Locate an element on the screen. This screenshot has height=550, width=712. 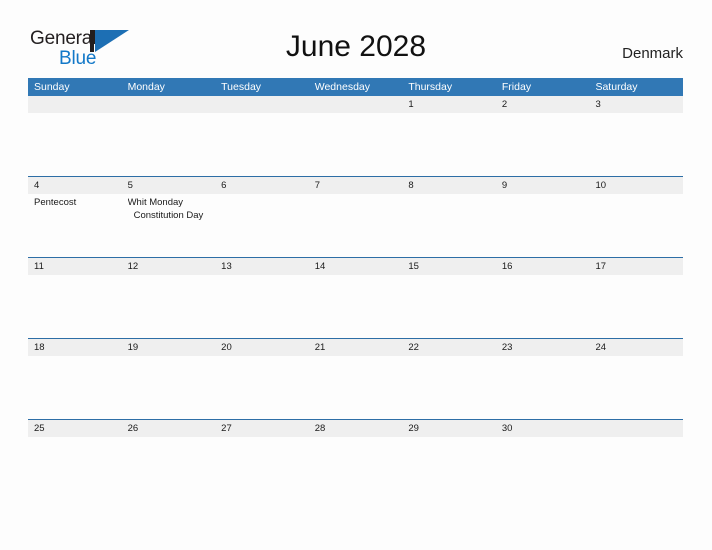
day-number-cell: 26 is located at coordinates (169, 428).